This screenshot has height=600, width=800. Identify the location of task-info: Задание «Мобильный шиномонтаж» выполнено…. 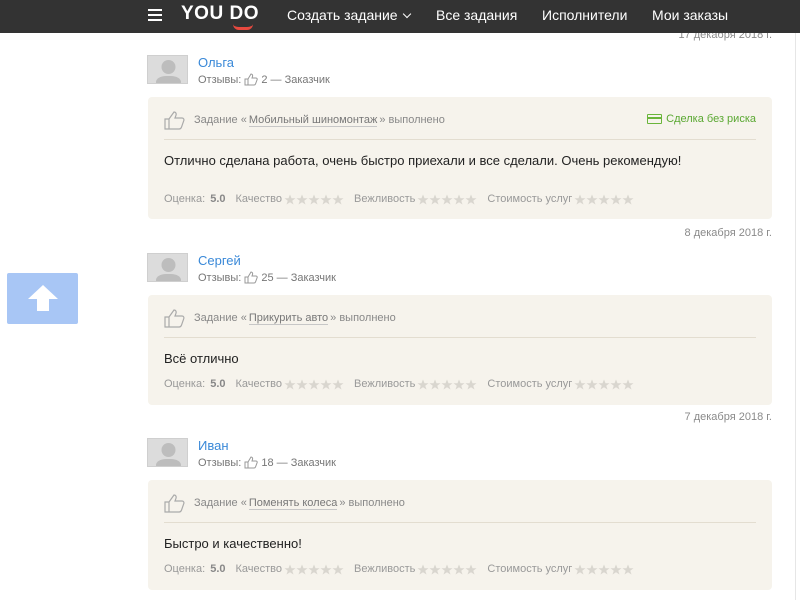
(460, 120).